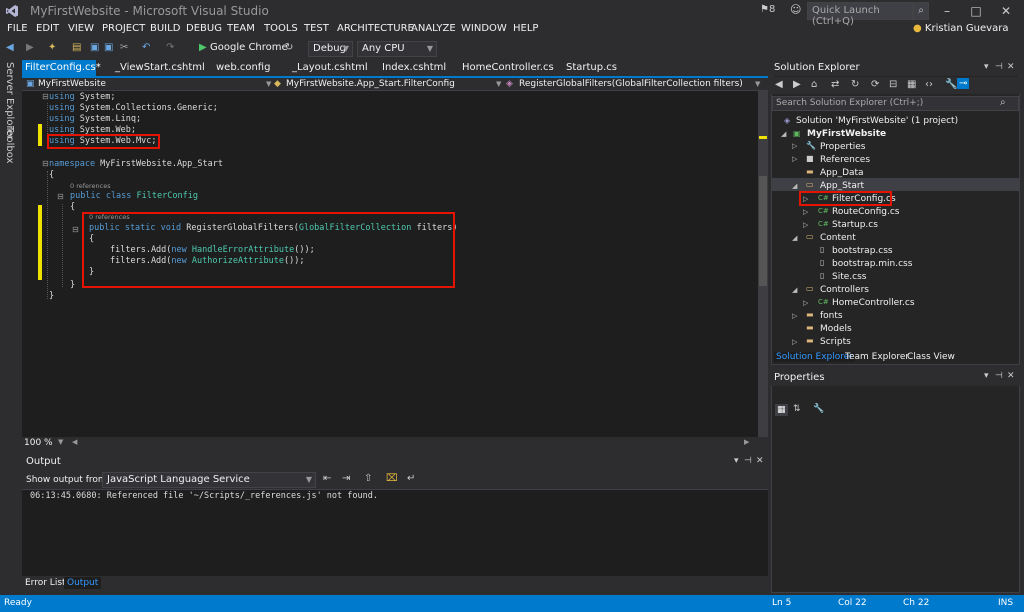  I want to click on categorized-icon: ▦, so click(781, 410).